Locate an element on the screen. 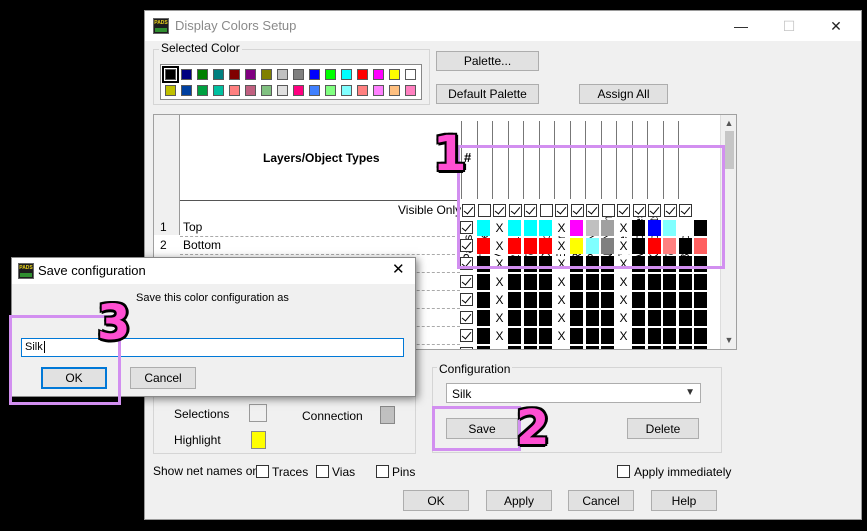 This screenshot has height=531, width=867. cancel-button: Cancel is located at coordinates (601, 500).